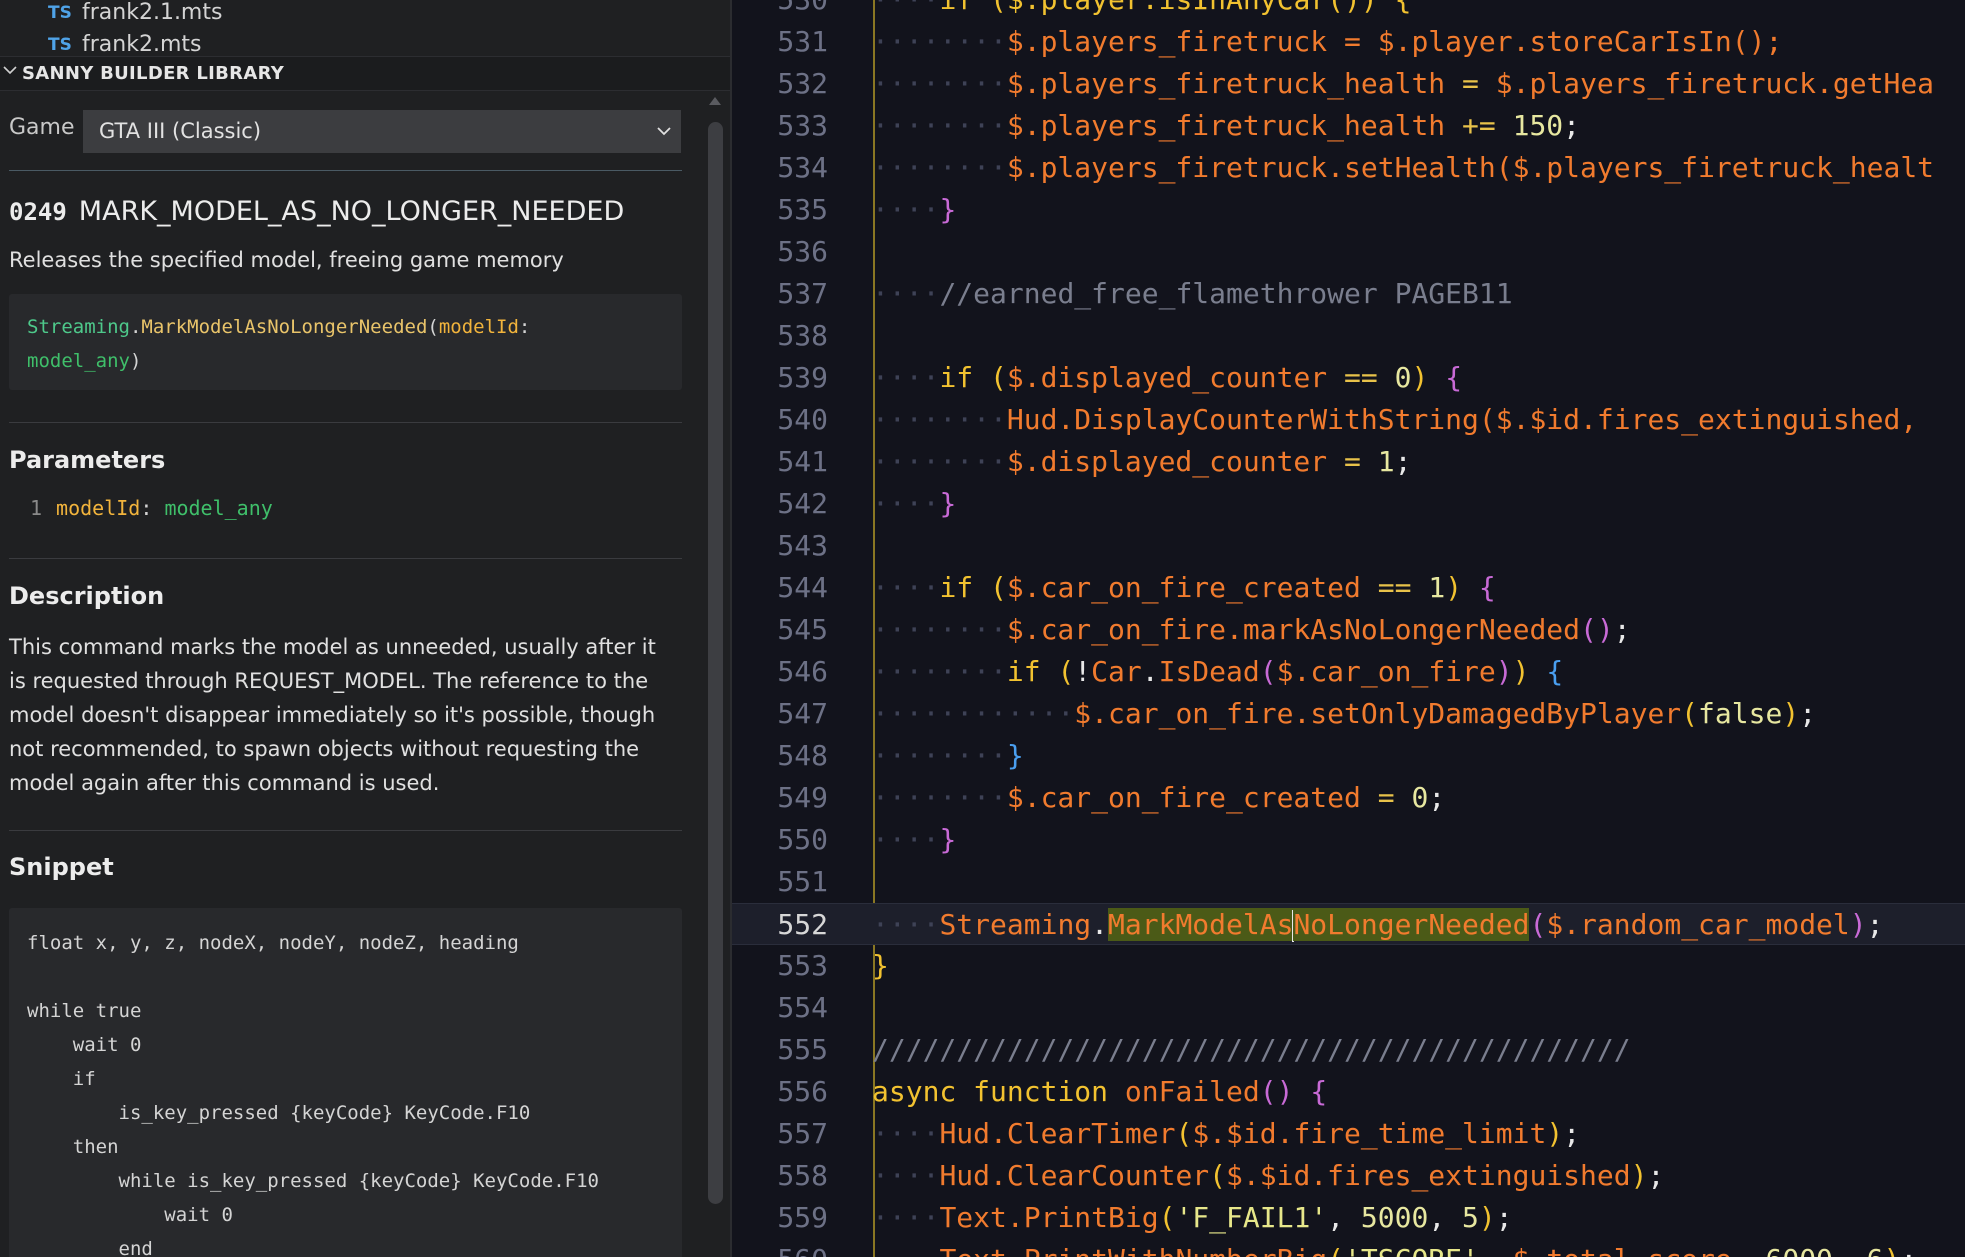 This screenshot has width=1965, height=1257. What do you see at coordinates (802, 671) in the screenshot?
I see `line-number: 546` at bounding box center [802, 671].